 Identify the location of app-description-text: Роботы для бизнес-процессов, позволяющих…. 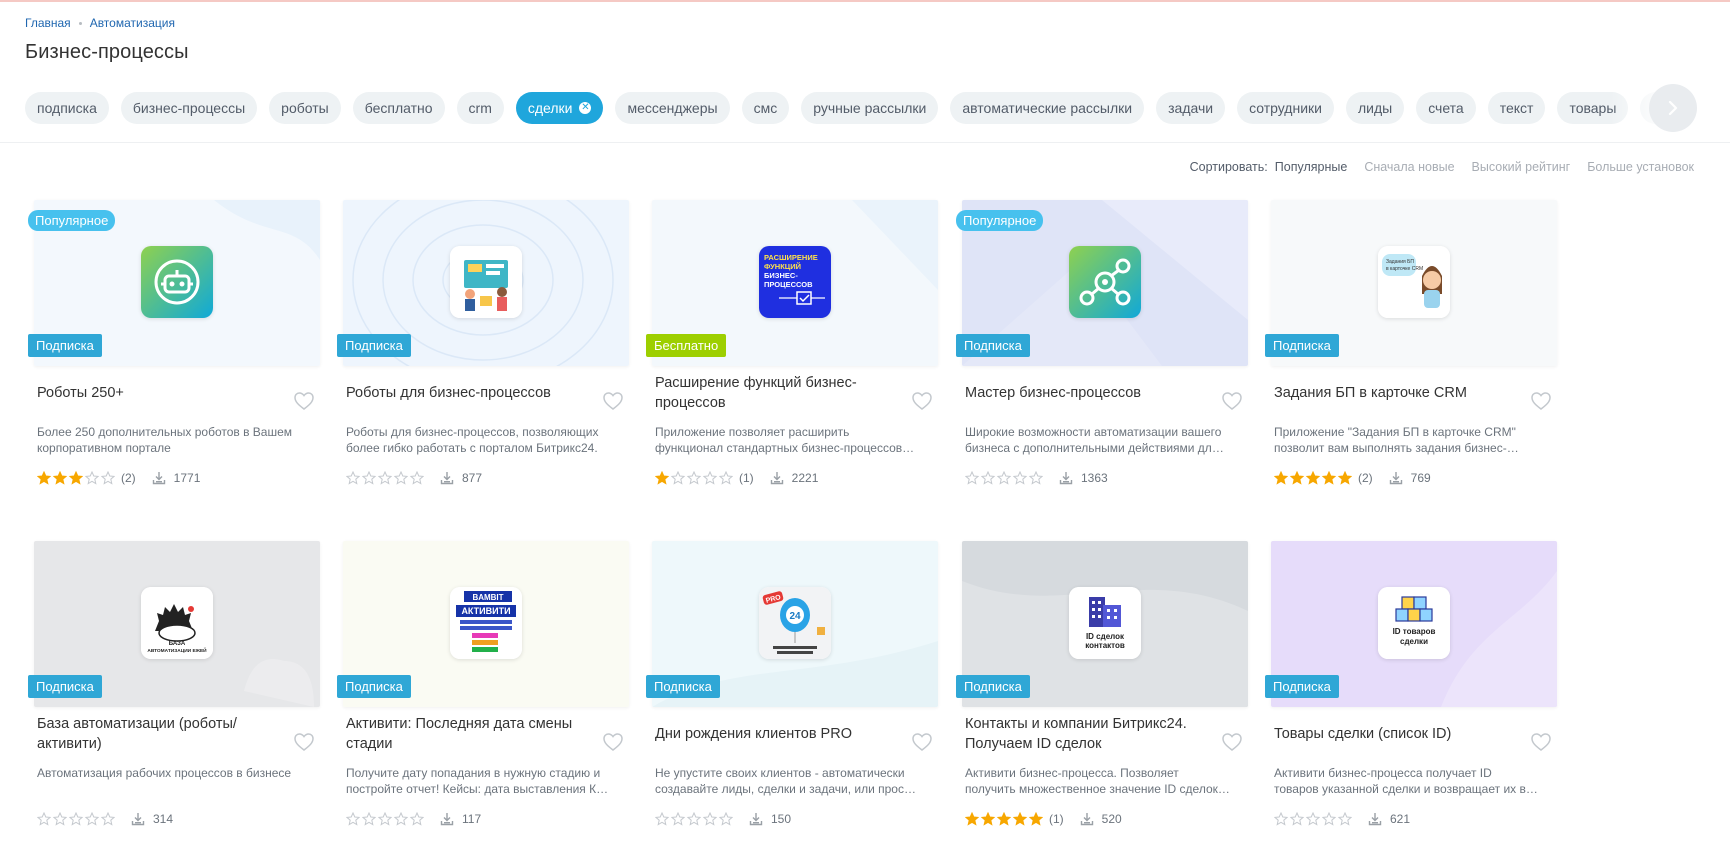
(472, 440).